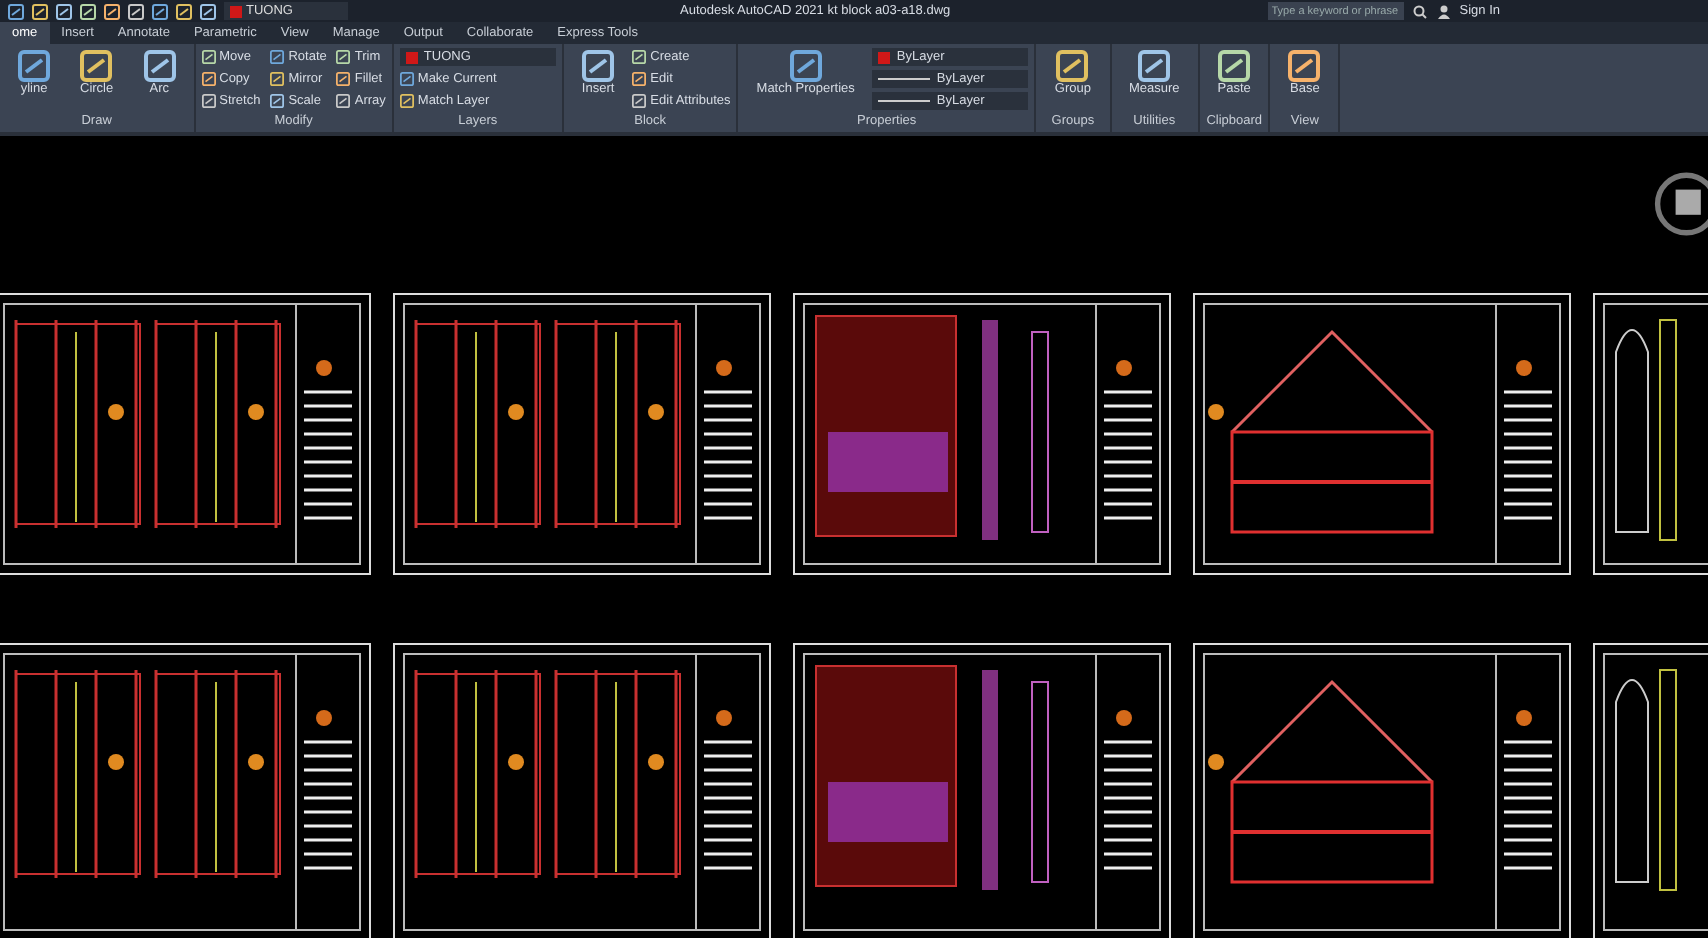  Describe the element at coordinates (1419, 11) in the screenshot. I see `search-icon` at that location.